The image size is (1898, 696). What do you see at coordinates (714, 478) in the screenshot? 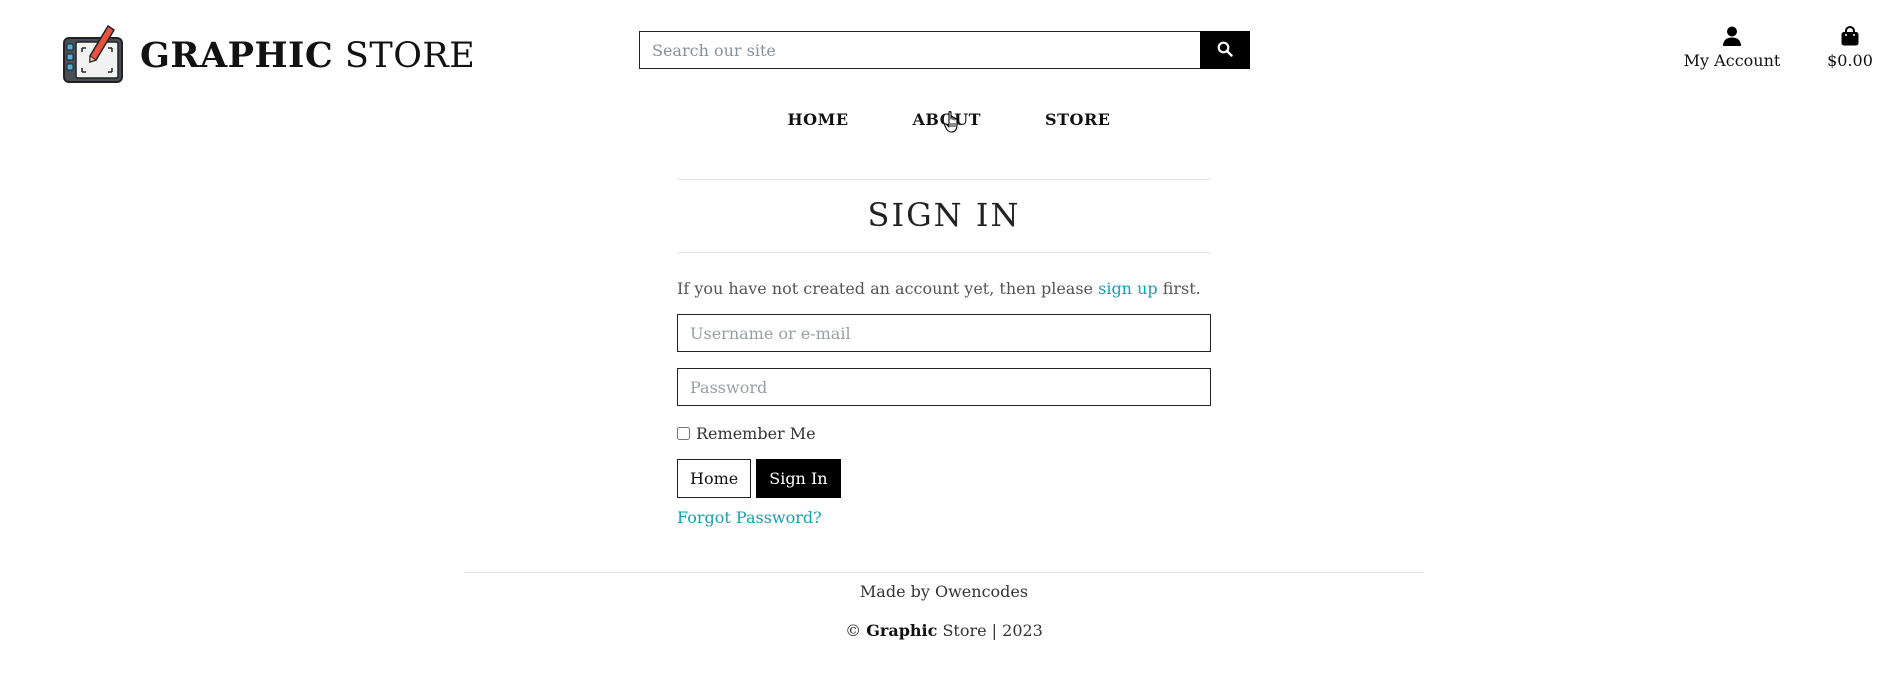
I see `home-button: Home` at bounding box center [714, 478].